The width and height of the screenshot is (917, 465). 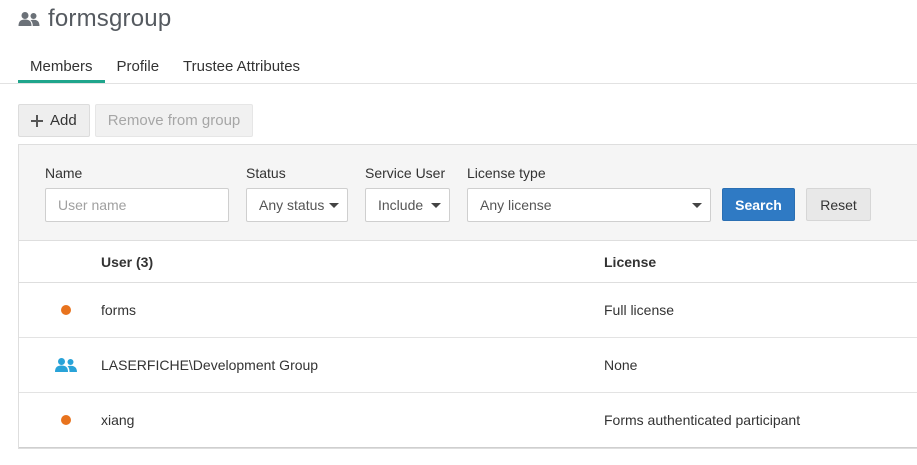 What do you see at coordinates (702, 420) in the screenshot?
I see `member-license: Forms authenticated participant` at bounding box center [702, 420].